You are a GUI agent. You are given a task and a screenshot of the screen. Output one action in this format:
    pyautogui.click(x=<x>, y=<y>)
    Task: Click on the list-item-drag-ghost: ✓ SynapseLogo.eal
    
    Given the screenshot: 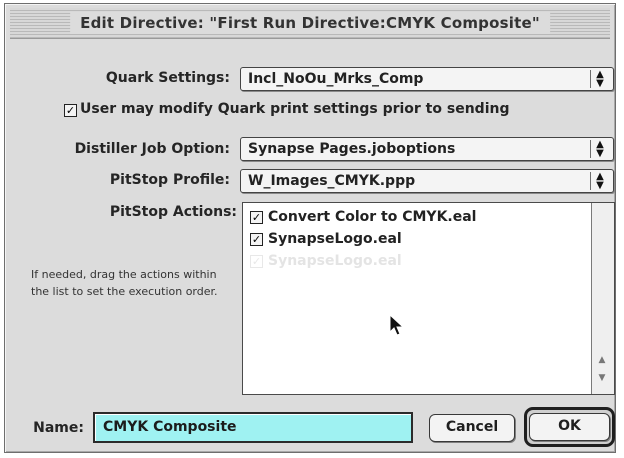 What is the action you would take?
    pyautogui.click(x=415, y=262)
    